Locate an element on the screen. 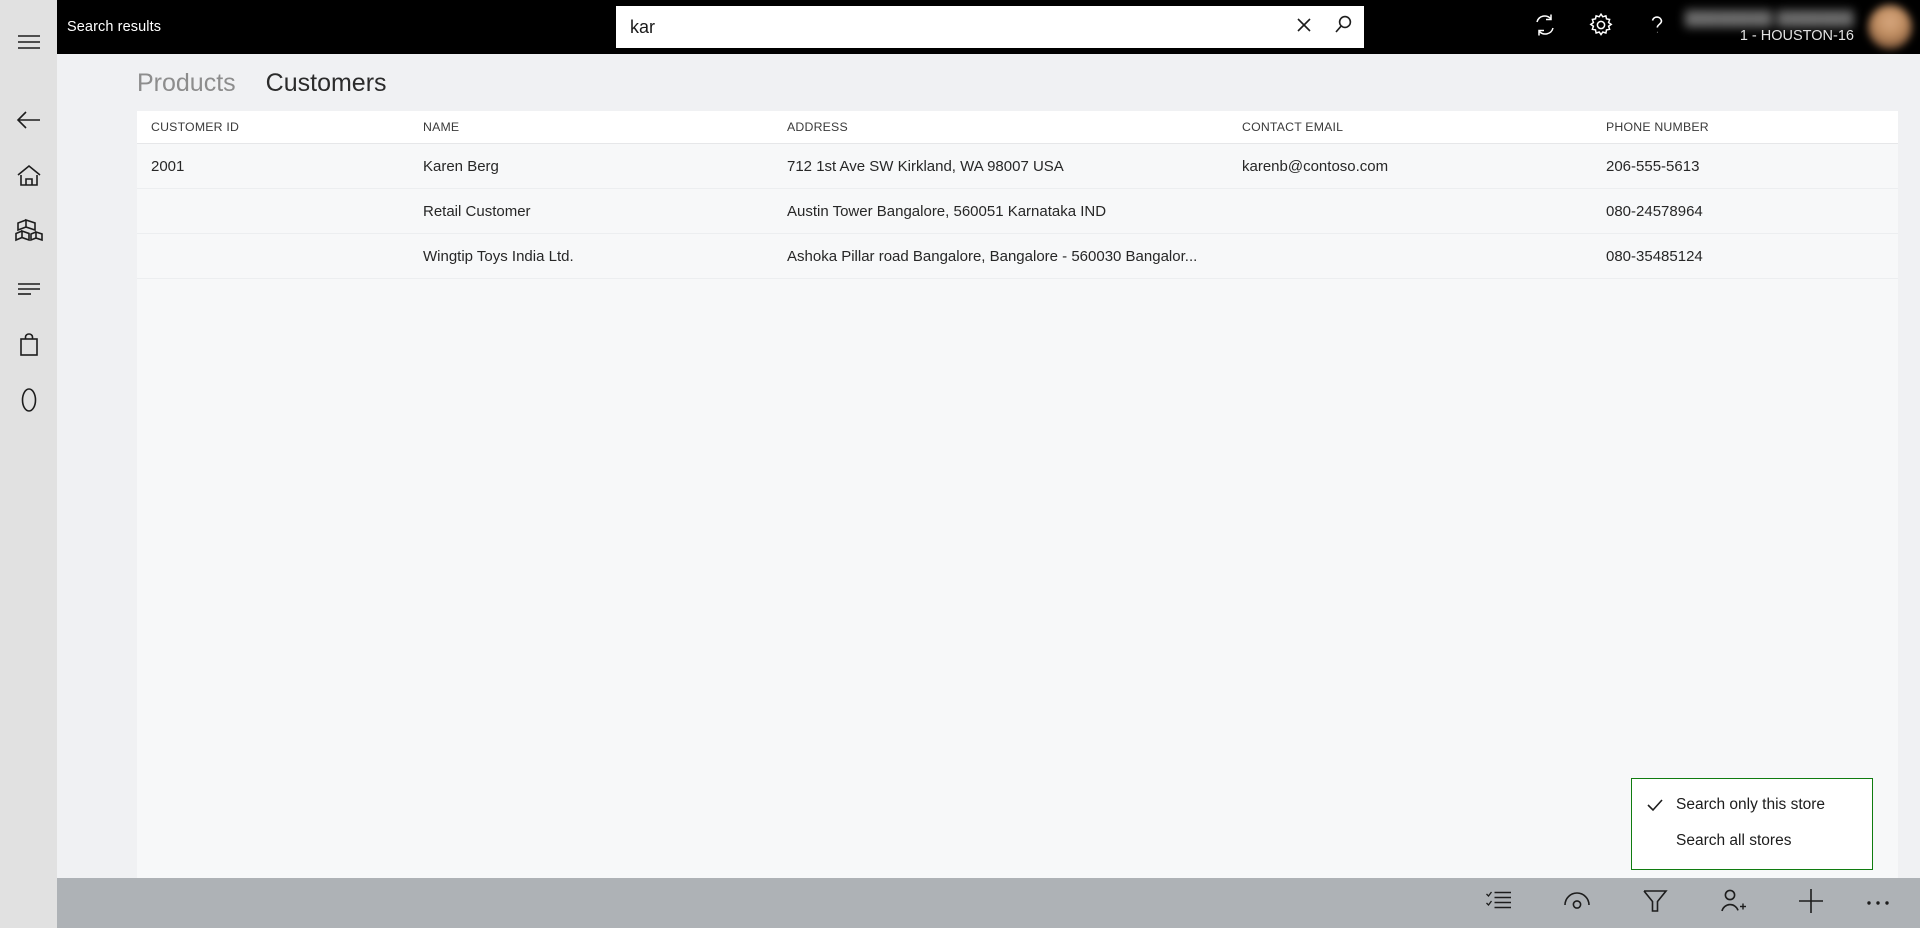 The width and height of the screenshot is (1920, 928). hamburger-icon is located at coordinates (29, 42).